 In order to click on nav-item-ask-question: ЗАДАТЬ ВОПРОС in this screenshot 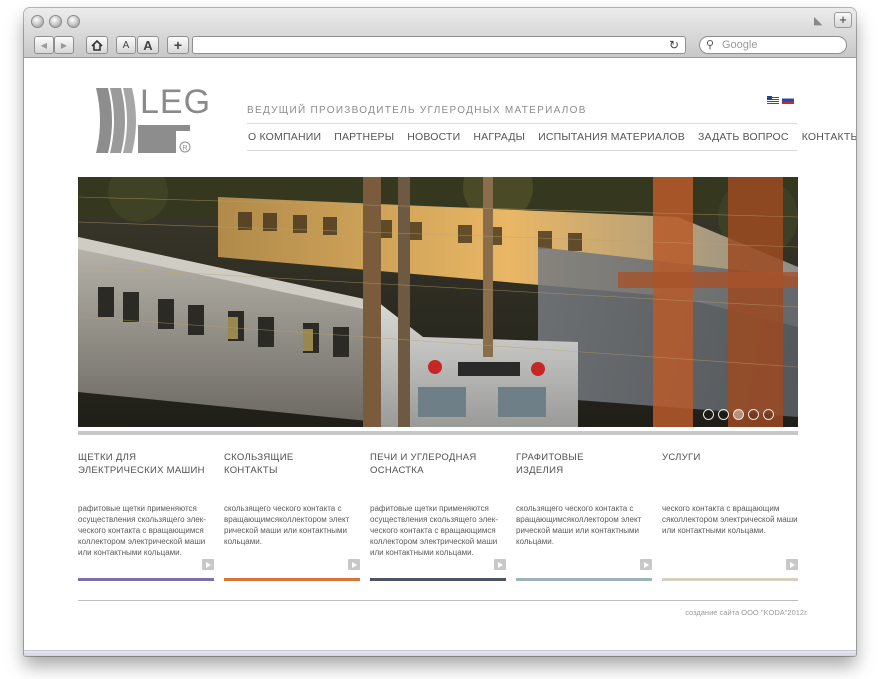, I will do `click(743, 137)`.